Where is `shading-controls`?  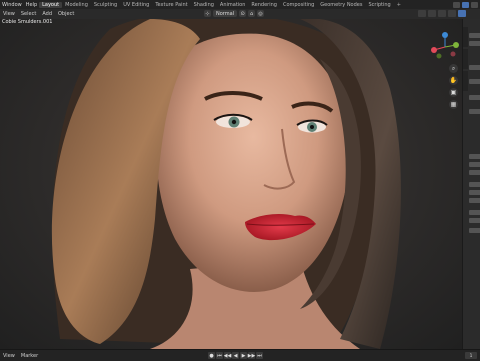
shading-controls is located at coordinates (442, 13).